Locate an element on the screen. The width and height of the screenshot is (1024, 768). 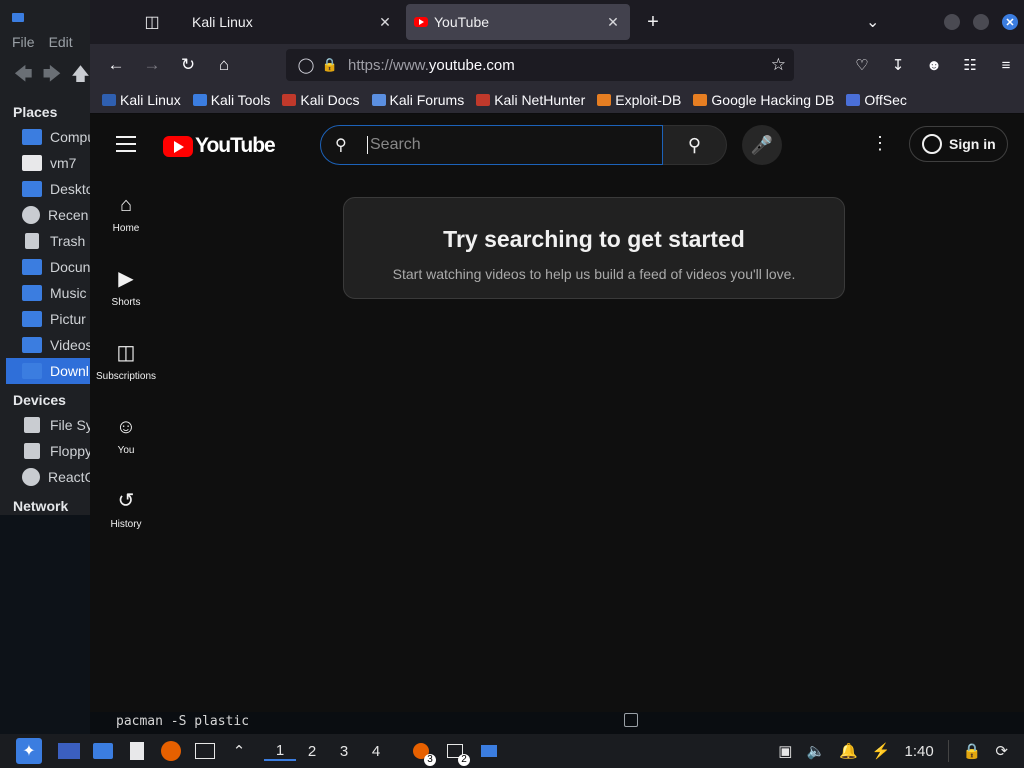
offsec-icon is located at coordinates (853, 99).